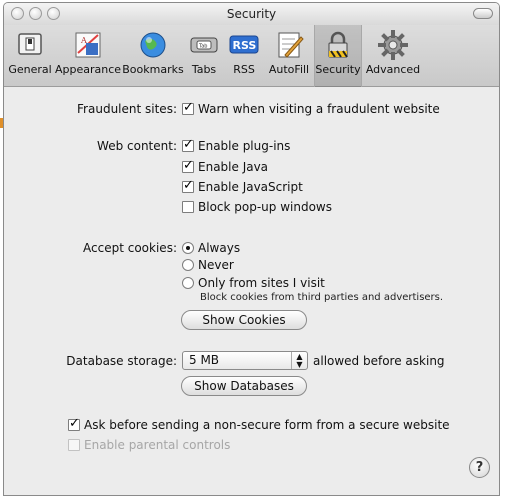  Describe the element at coordinates (204, 360) in the screenshot. I see `database-storage-value: 5 MB` at that location.